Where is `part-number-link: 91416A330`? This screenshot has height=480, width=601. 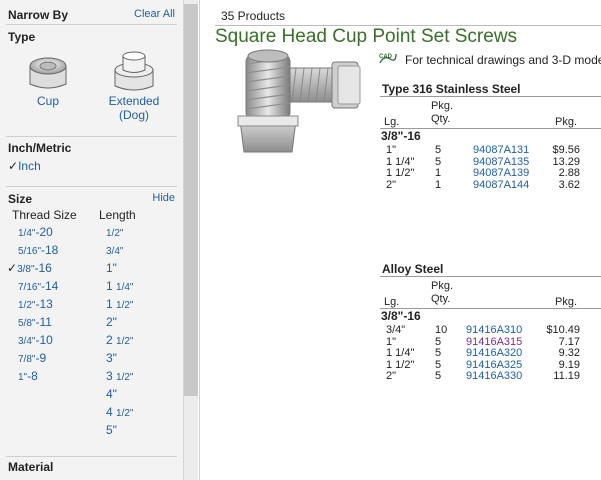
part-number-link: 91416A330 is located at coordinates (494, 376).